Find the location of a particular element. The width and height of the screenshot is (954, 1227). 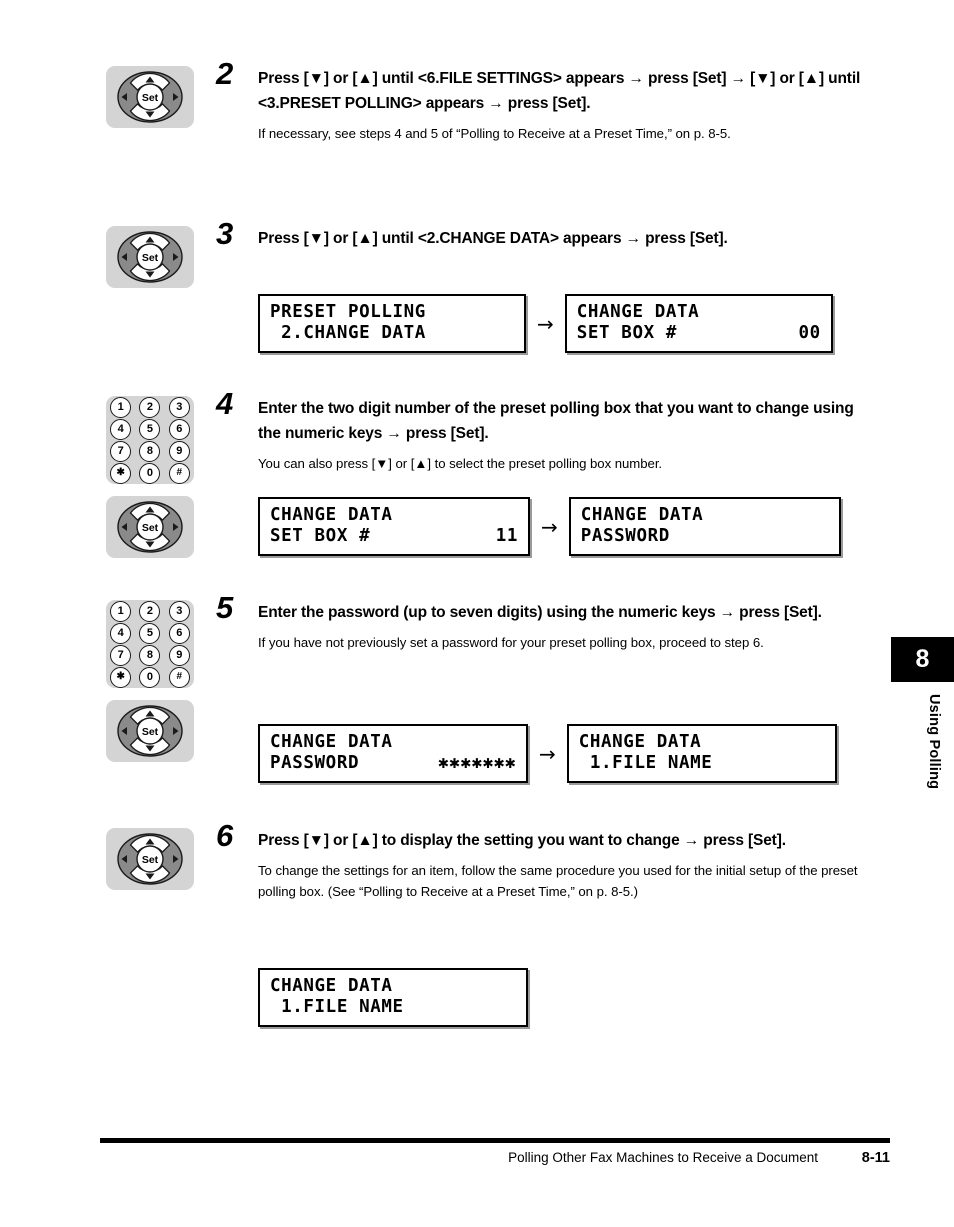

step-number: 4 is located at coordinates (224, 403).